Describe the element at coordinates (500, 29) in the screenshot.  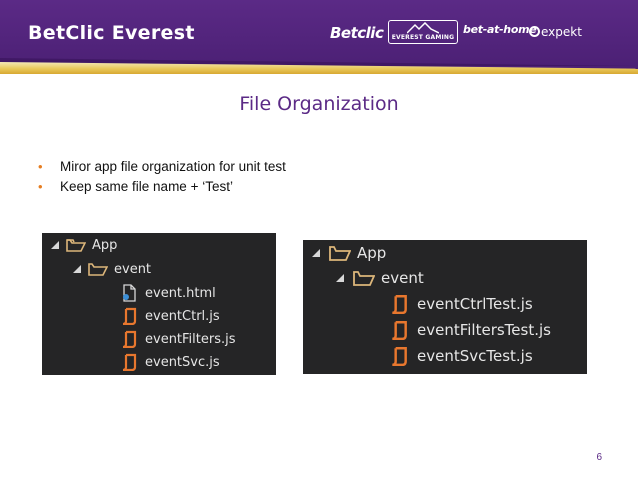
I see `bet-at-home-logo: bet-at-home` at that location.